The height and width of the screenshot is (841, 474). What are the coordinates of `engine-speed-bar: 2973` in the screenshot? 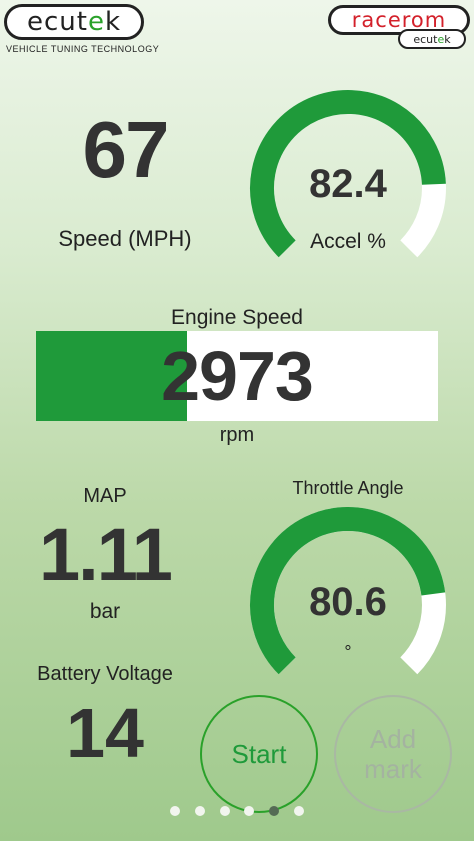 It's located at (237, 376).